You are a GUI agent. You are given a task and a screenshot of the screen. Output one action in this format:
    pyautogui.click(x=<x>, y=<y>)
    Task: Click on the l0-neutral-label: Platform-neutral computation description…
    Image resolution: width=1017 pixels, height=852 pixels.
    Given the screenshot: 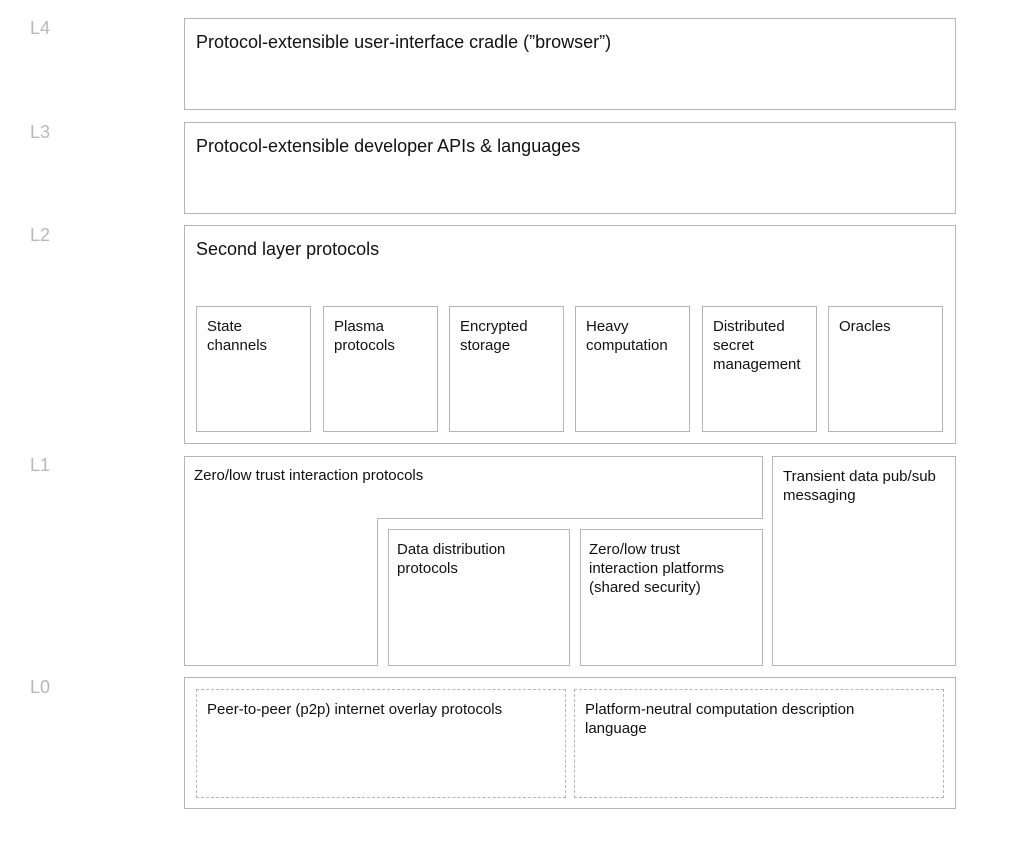 What is the action you would take?
    pyautogui.click(x=720, y=719)
    